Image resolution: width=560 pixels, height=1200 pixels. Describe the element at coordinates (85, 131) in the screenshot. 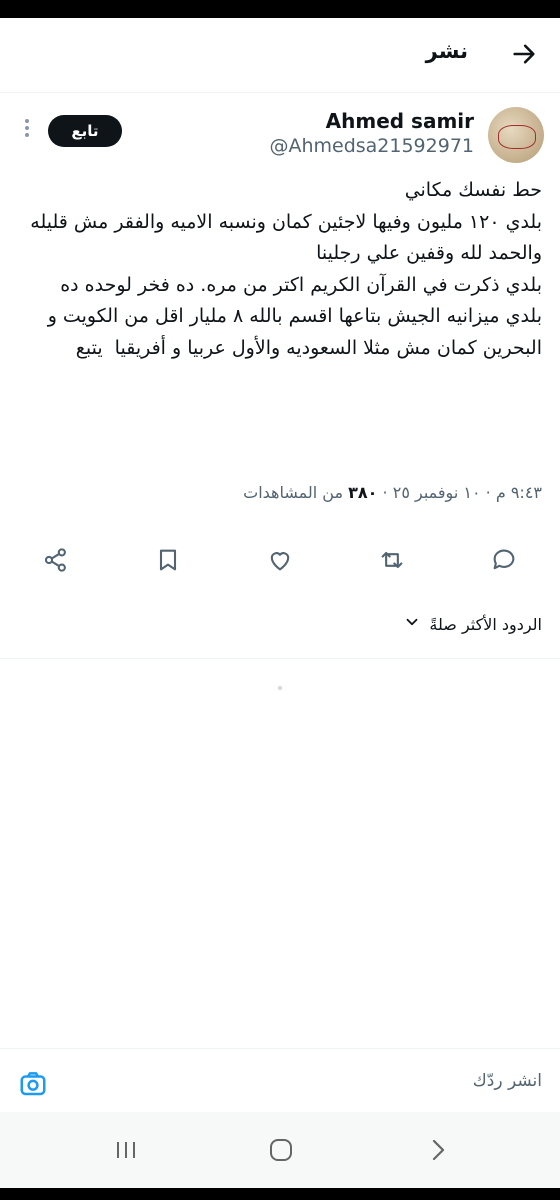

I see `follow-button: تابع` at that location.